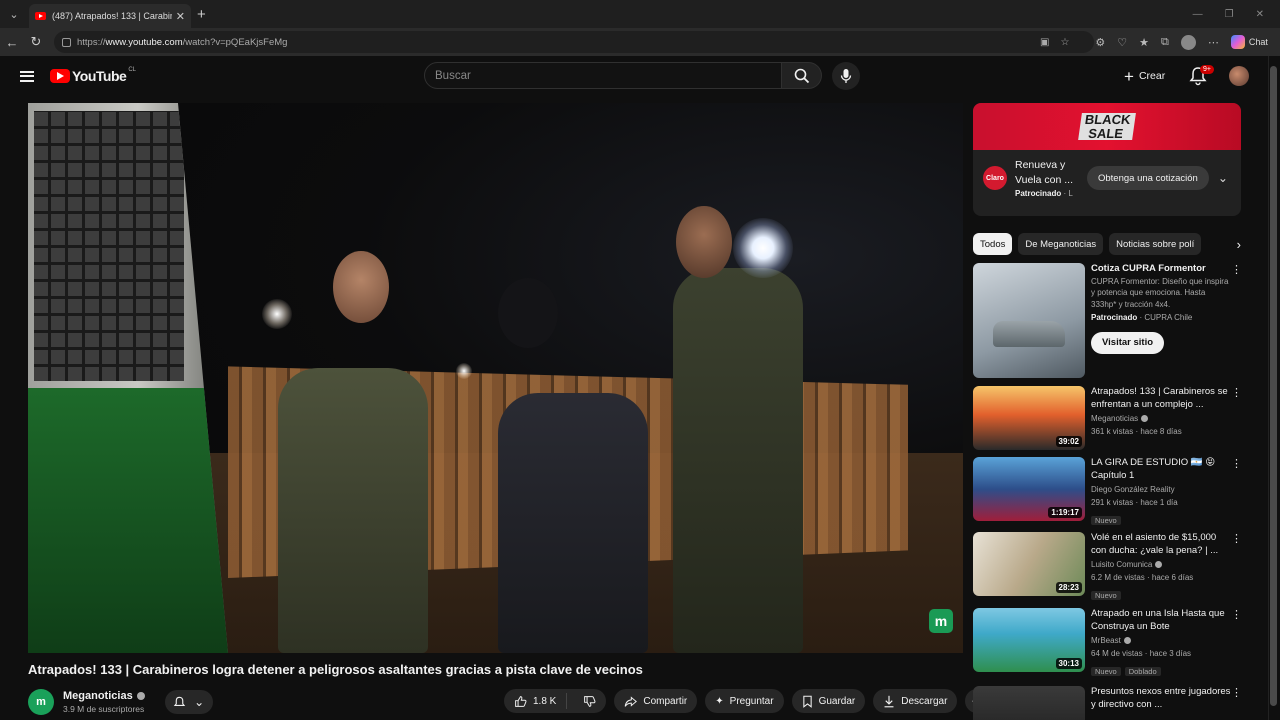 The width and height of the screenshot is (1280, 720). Describe the element at coordinates (1128, 343) in the screenshot. I see `visit-site-button: Visitar sitio` at that location.